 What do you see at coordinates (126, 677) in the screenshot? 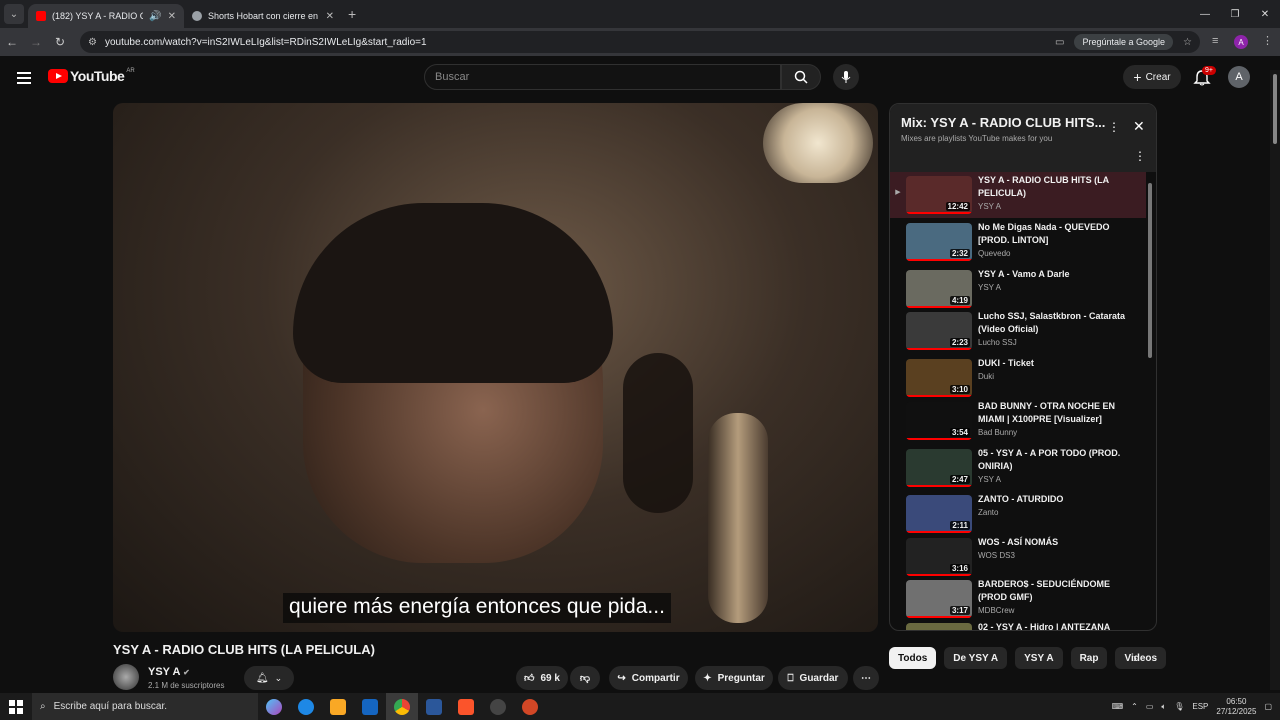
I see `channel-avatar` at bounding box center [126, 677].